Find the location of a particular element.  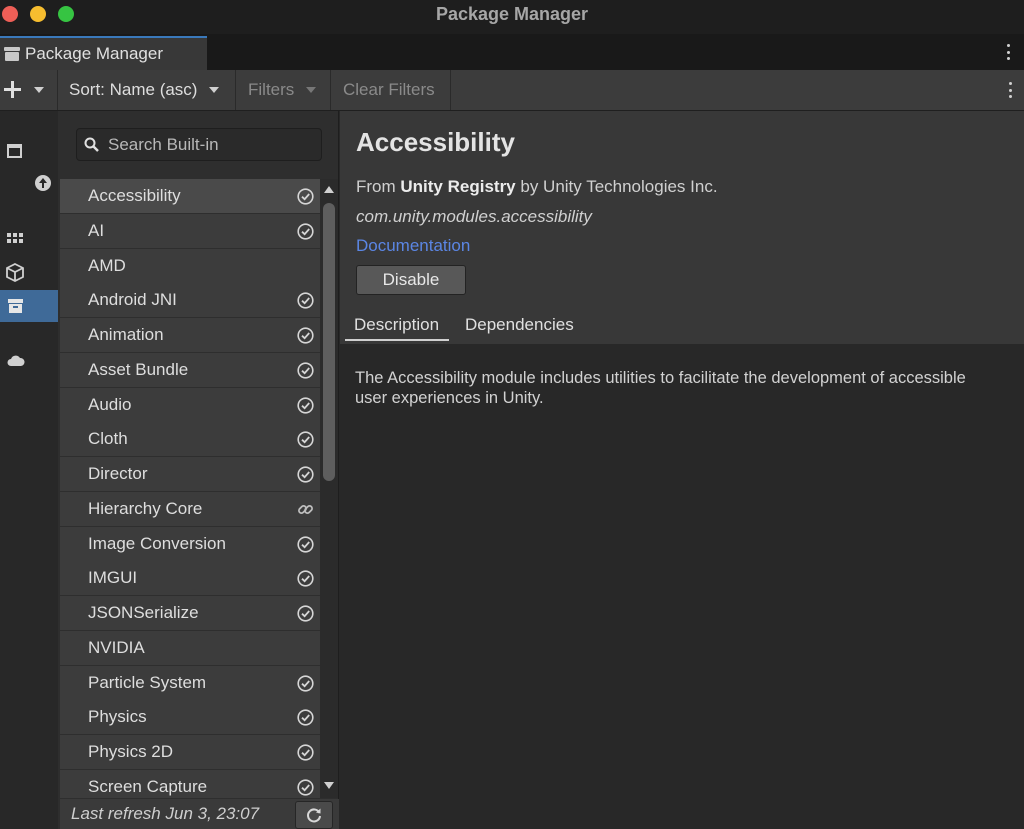

package-row: Android JNI is located at coordinates (190, 300).